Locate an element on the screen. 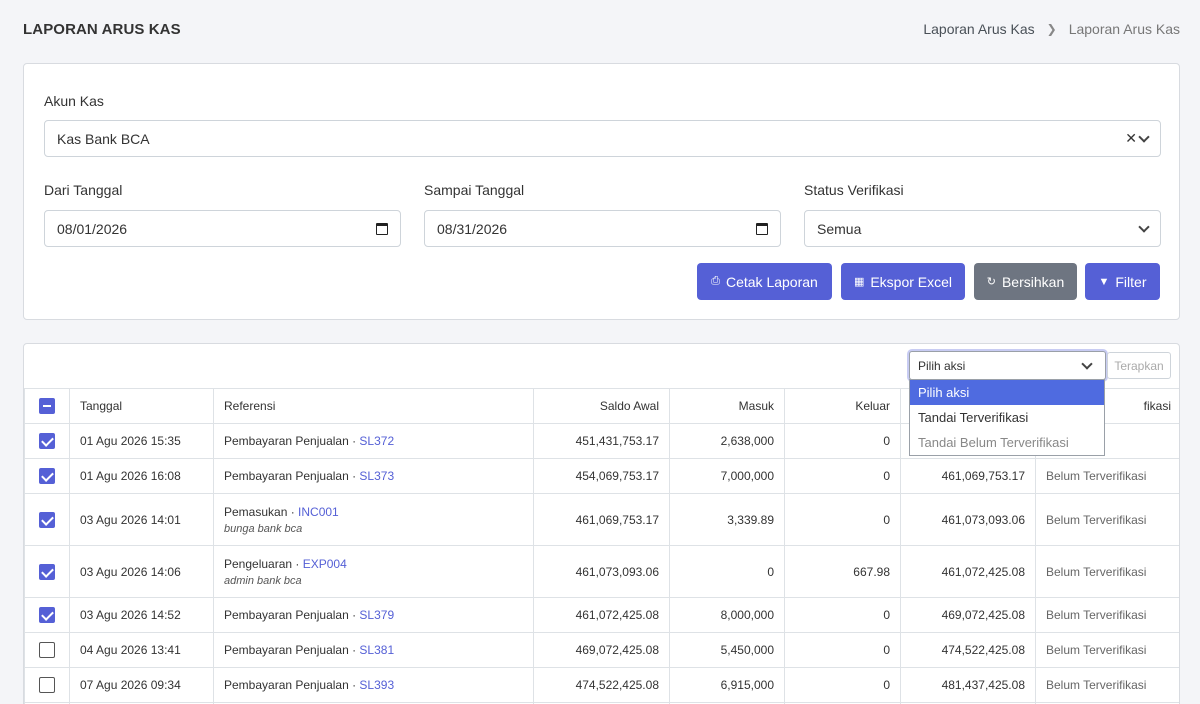  row-opening-balance: 461,069,753.17 is located at coordinates (601, 519).